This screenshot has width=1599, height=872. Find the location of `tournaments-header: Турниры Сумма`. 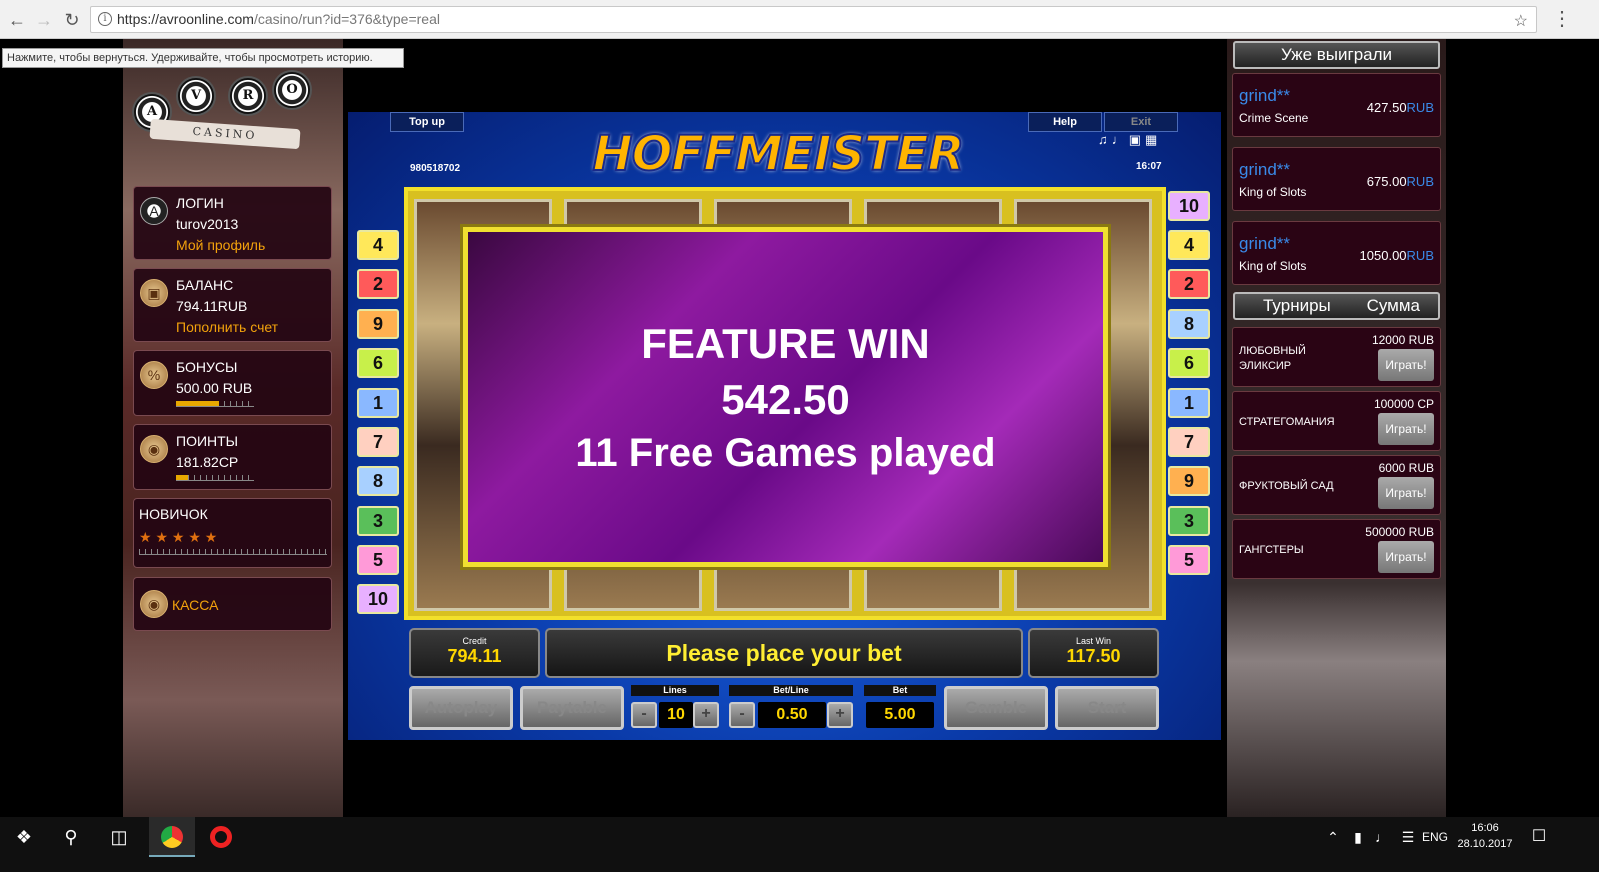

tournaments-header: Турниры Сумма is located at coordinates (1336, 306).